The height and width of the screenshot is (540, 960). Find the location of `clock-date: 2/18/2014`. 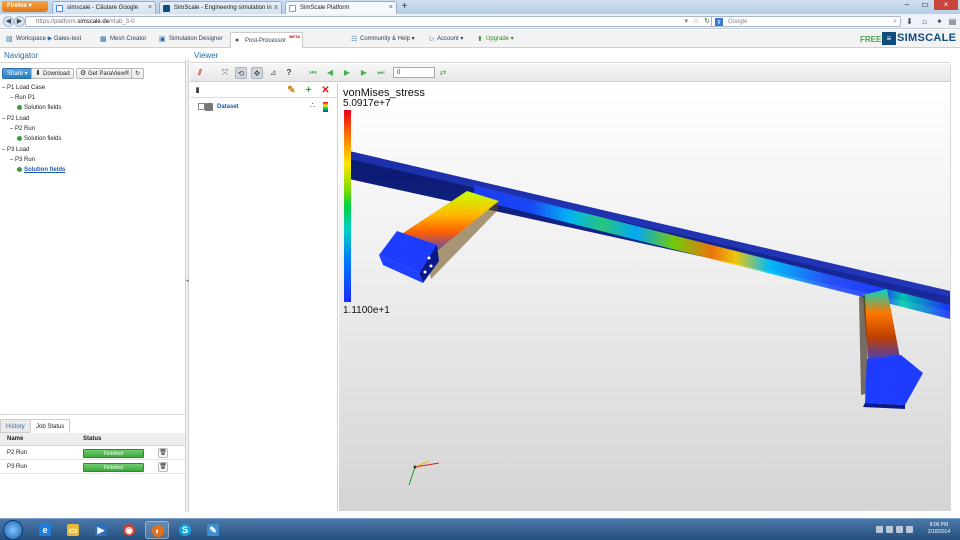

clock-date: 2/18/2014 is located at coordinates (939, 532).